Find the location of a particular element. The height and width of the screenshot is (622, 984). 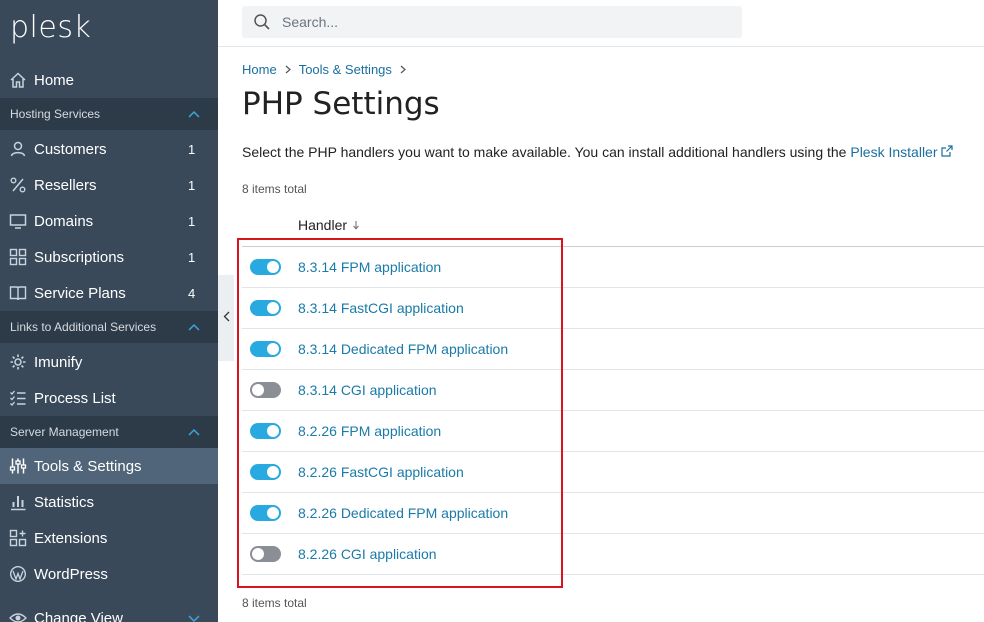

sidebar-item-process-list: Process List is located at coordinates (109, 398).